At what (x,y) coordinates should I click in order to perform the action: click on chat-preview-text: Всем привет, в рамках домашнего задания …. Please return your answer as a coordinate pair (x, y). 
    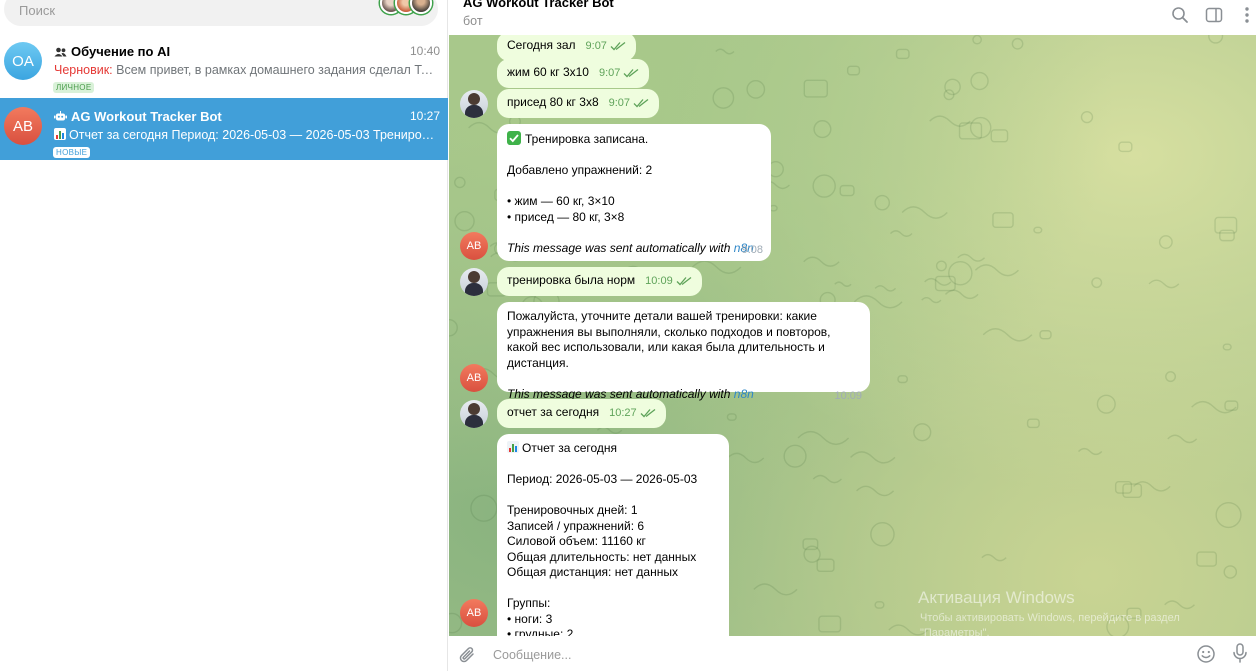
    Looking at the image, I should click on (276, 70).